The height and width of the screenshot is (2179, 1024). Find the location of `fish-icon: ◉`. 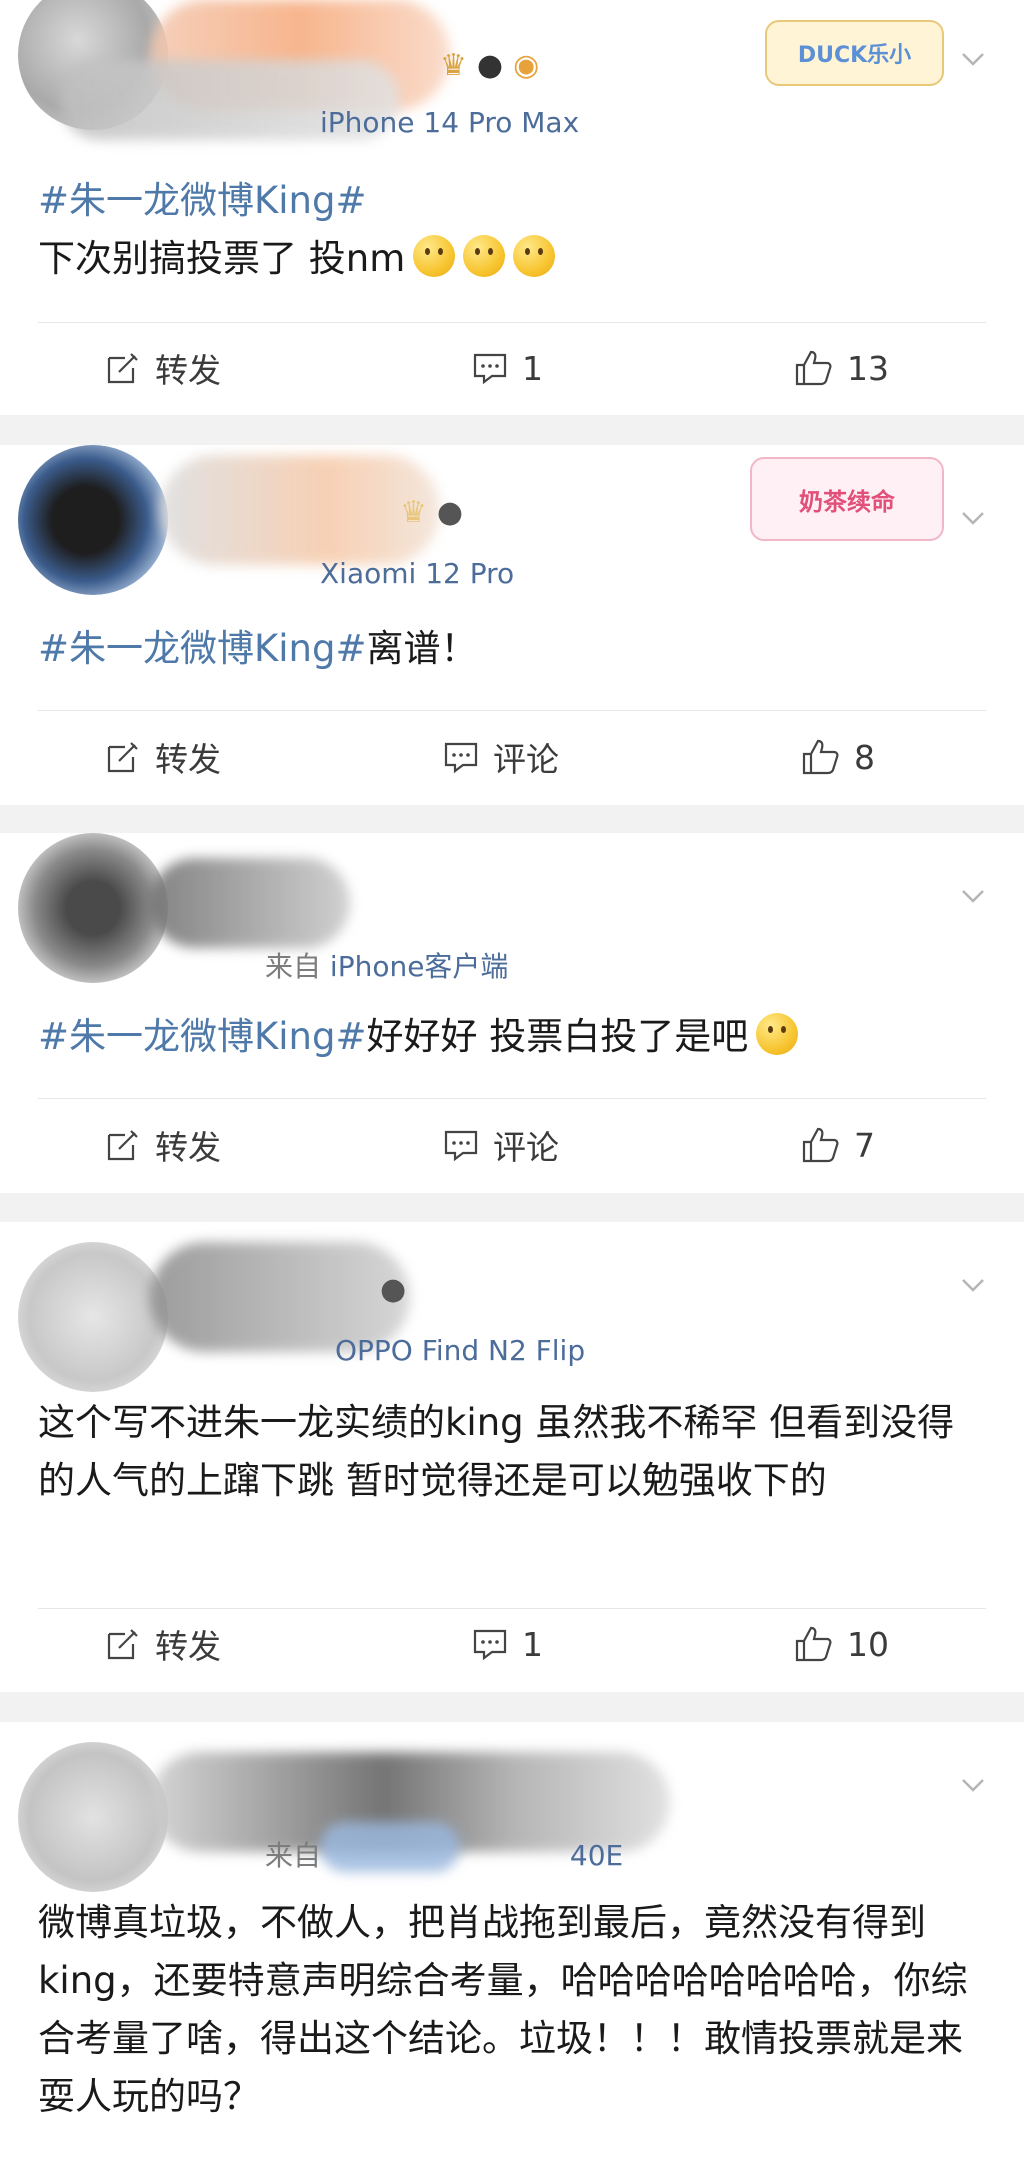

fish-icon: ◉ is located at coordinates (526, 65).